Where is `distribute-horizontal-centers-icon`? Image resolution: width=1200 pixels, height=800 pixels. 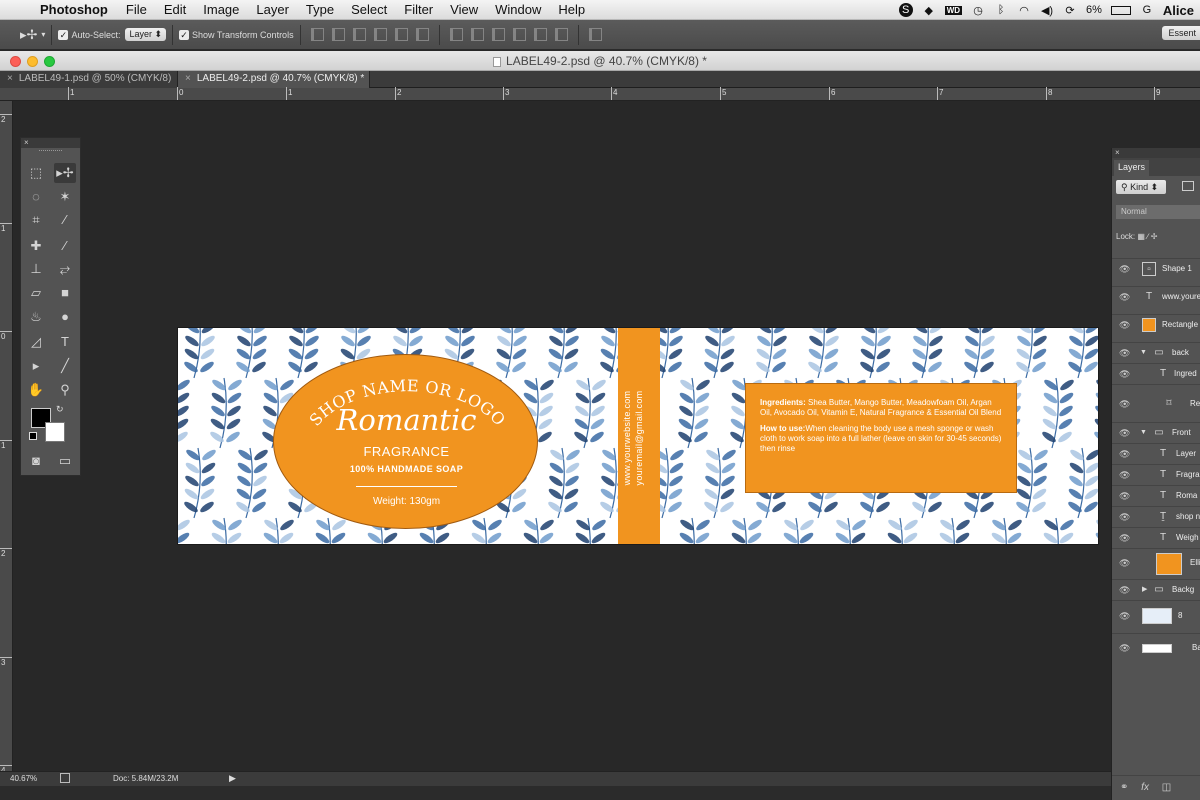 distribute-horizontal-centers-icon is located at coordinates (540, 34).